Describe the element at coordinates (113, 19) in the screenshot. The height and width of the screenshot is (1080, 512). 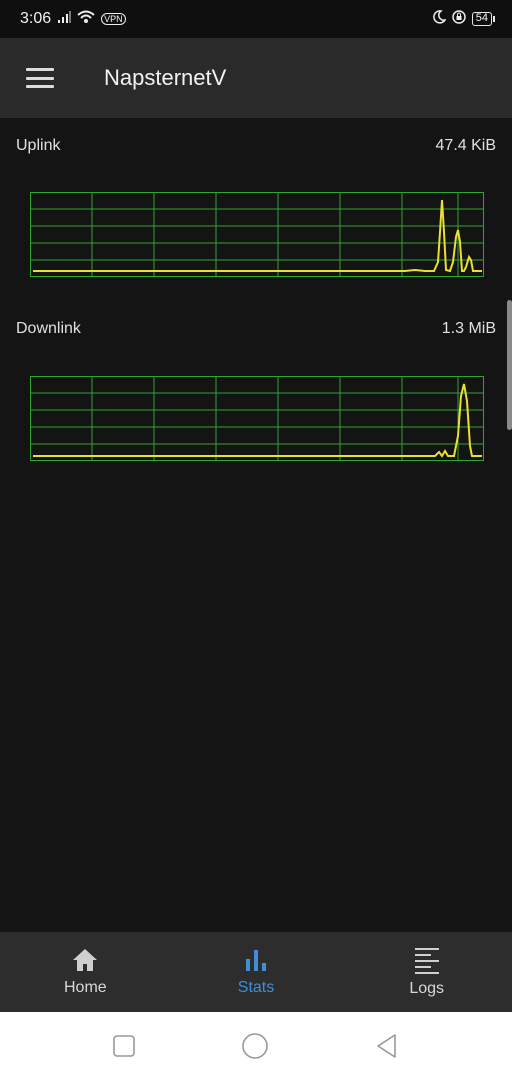
I see `vpn-icon: VPN` at that location.